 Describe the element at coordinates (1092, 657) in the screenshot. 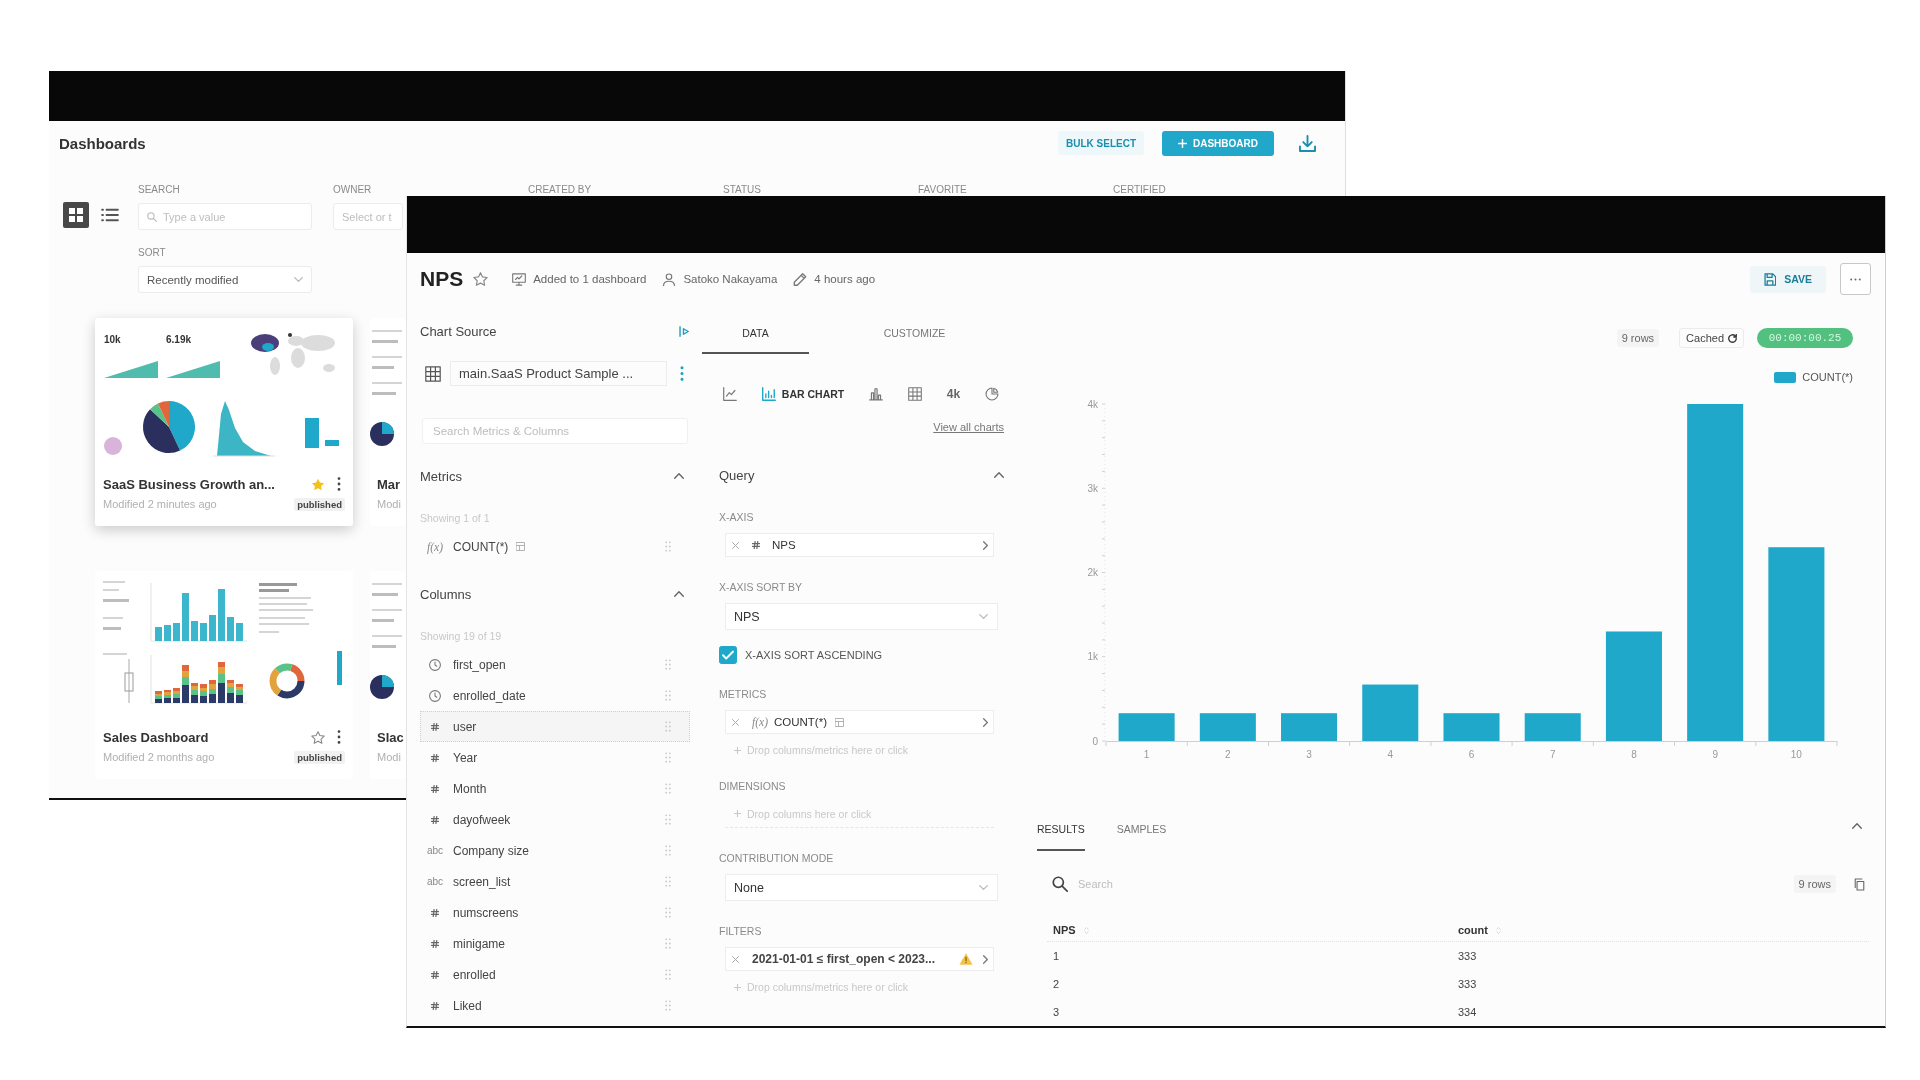

I see `axis-tick-label: 1k` at that location.